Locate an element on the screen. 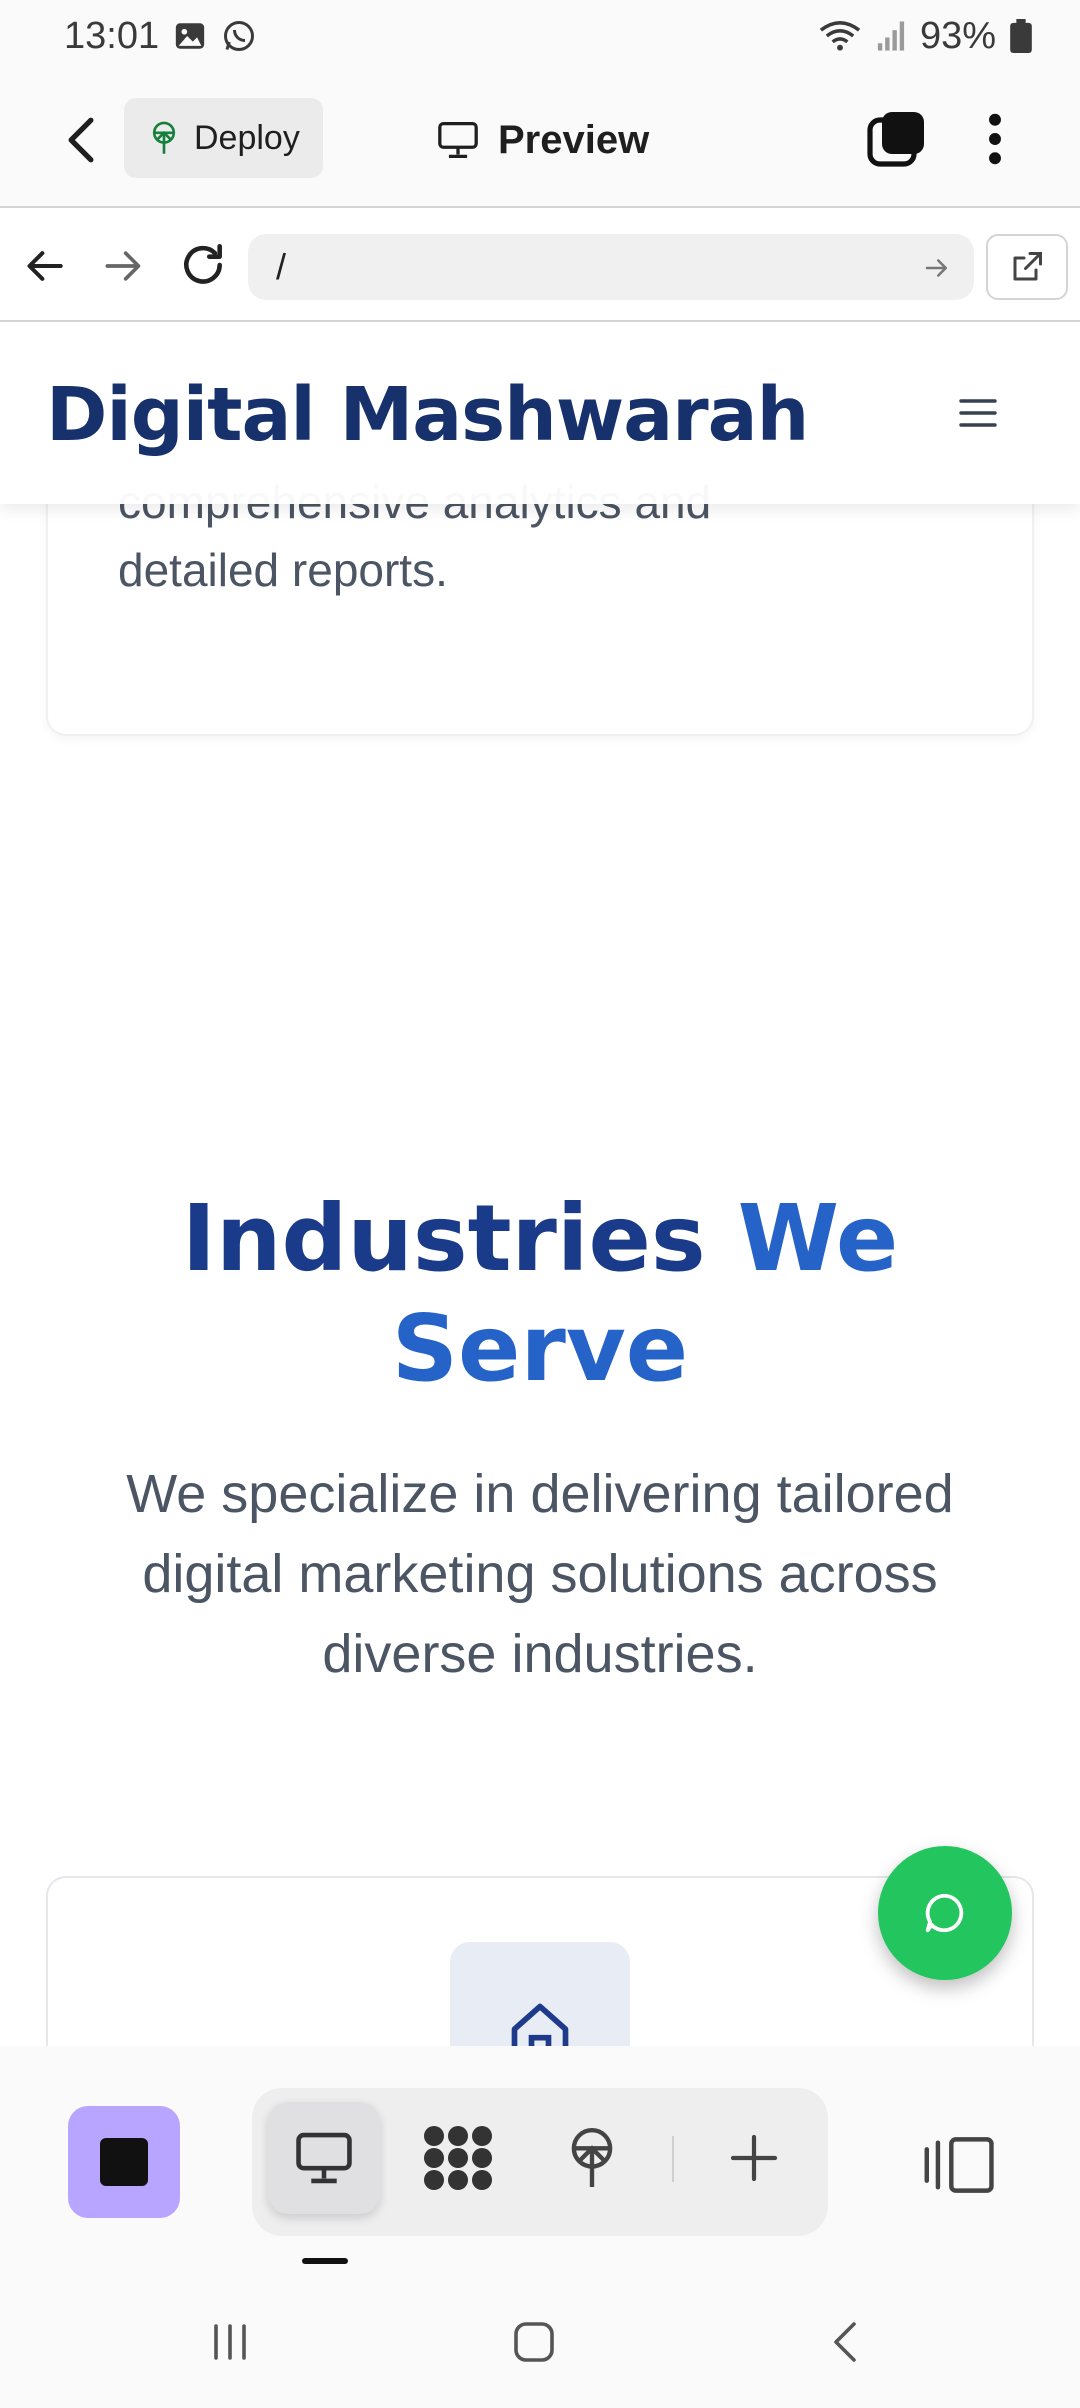 The height and width of the screenshot is (2408, 1080). signal-icon is located at coordinates (891, 36).